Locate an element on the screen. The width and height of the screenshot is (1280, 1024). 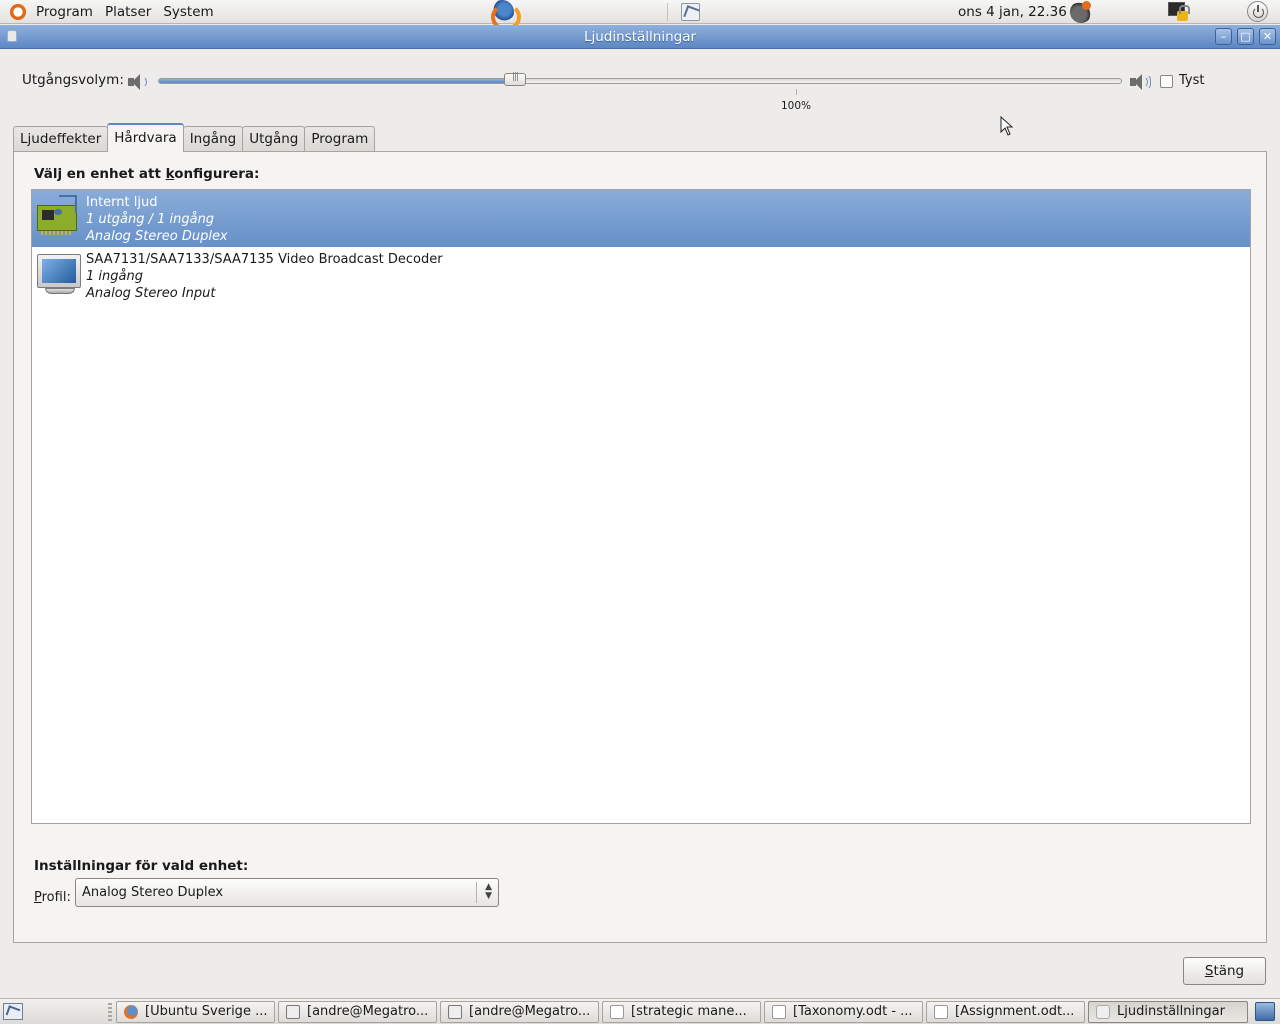
monitor-icon is located at coordinates (59, 274).